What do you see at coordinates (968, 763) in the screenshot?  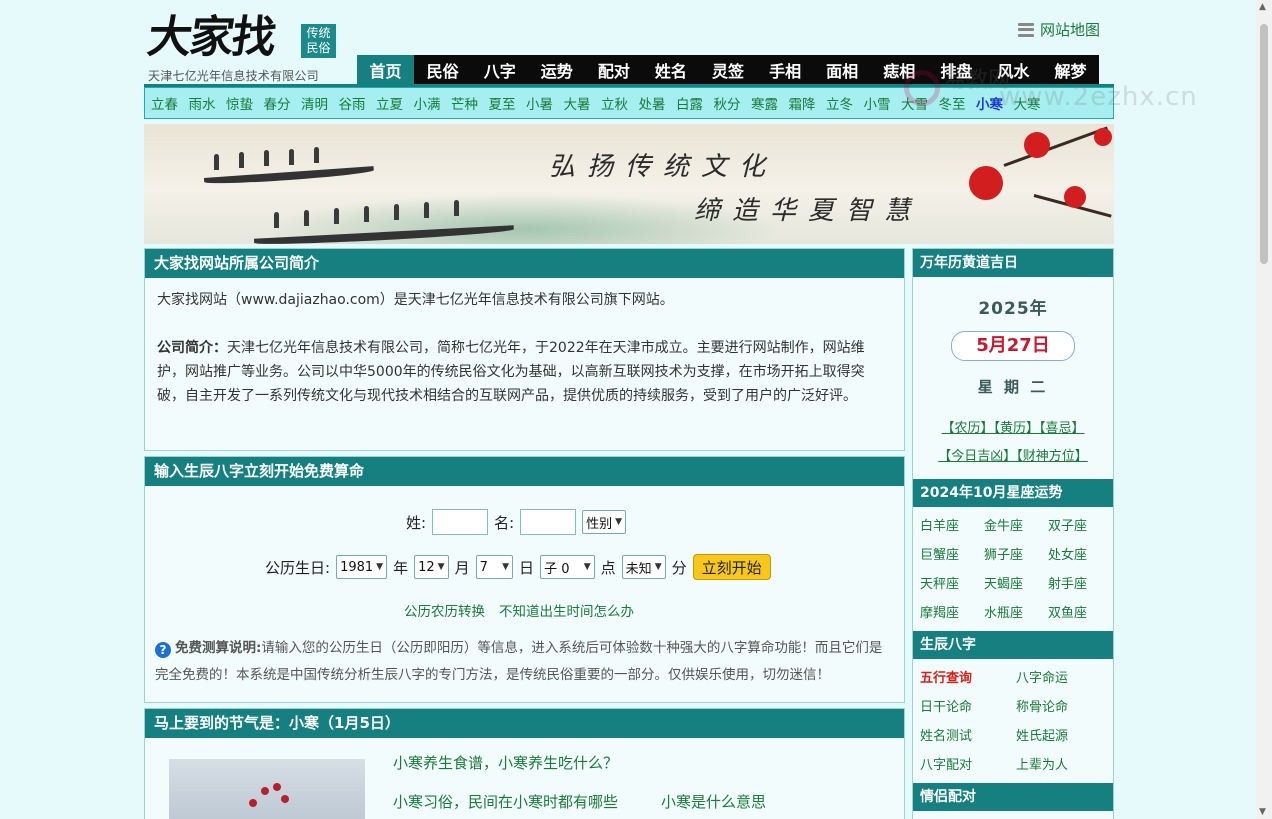 I see `bazi-side-link: 八字配对` at bounding box center [968, 763].